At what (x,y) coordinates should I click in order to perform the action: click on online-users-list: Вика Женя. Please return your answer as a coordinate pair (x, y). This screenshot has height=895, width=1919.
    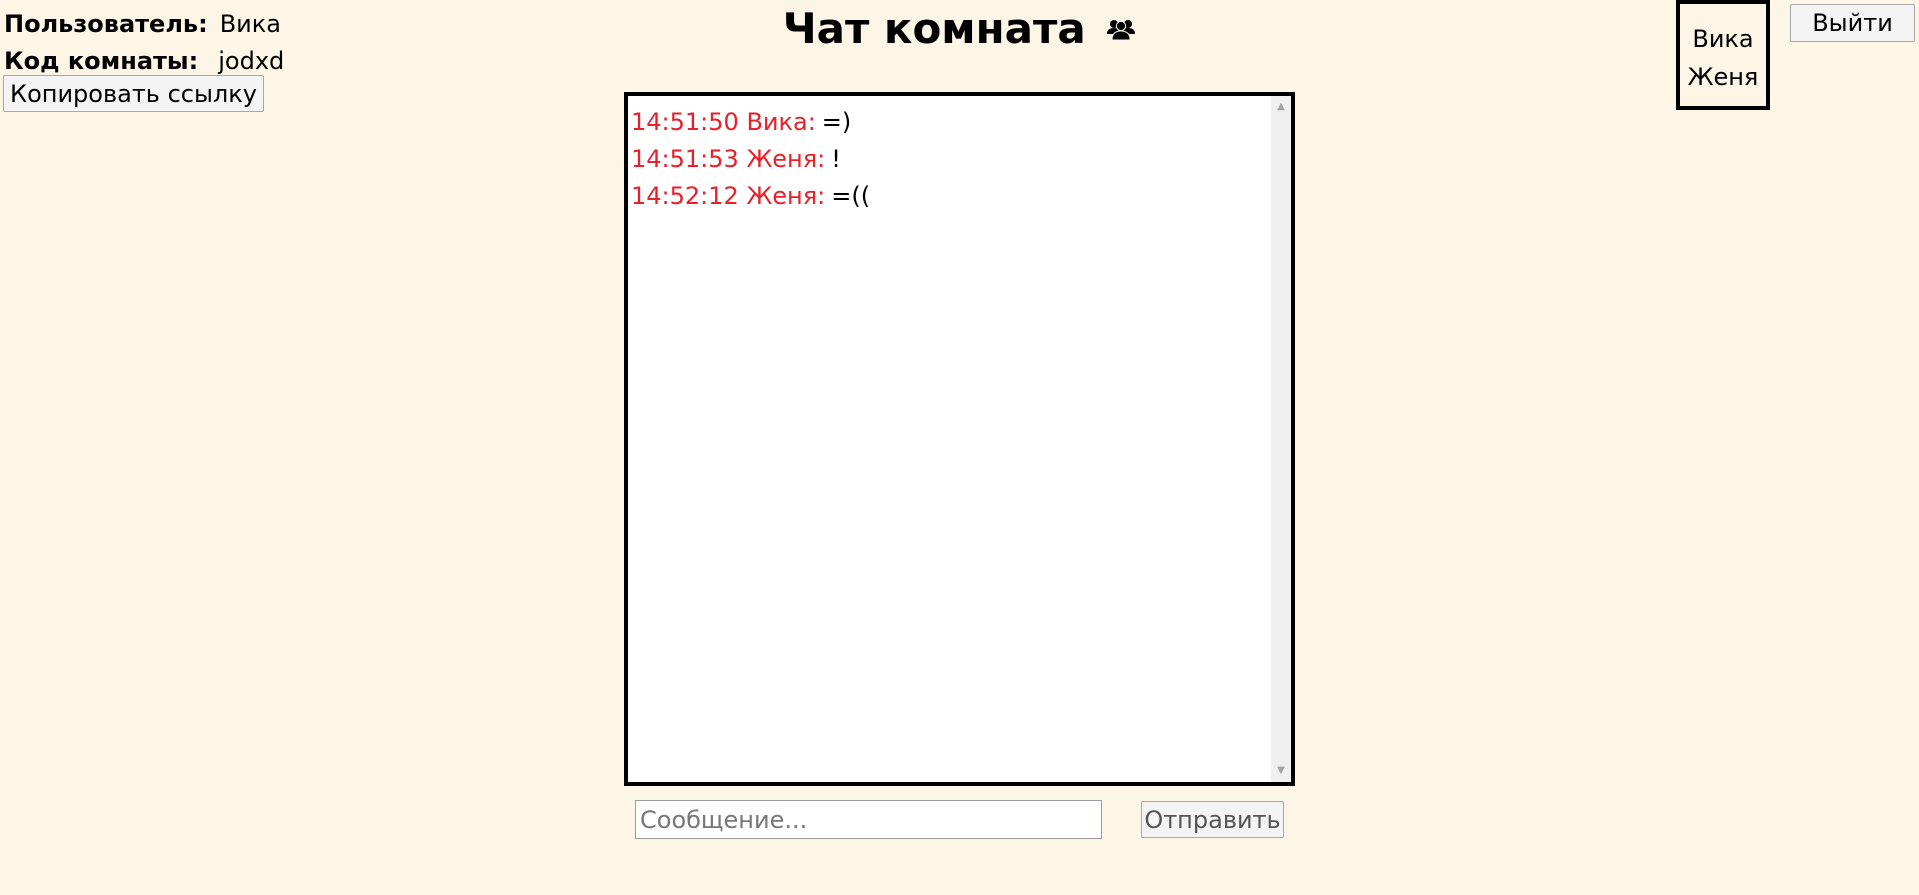
    Looking at the image, I should click on (1723, 55).